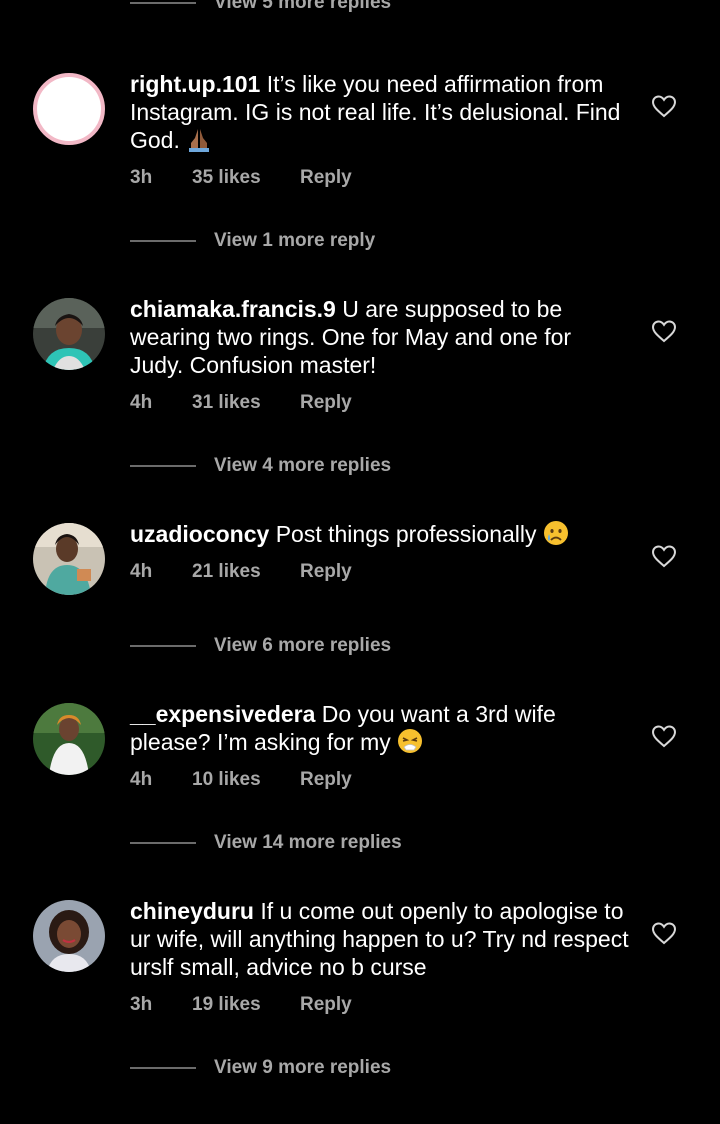 The image size is (720, 1124). I want to click on view-more-label: View 6 more replies, so click(303, 645).